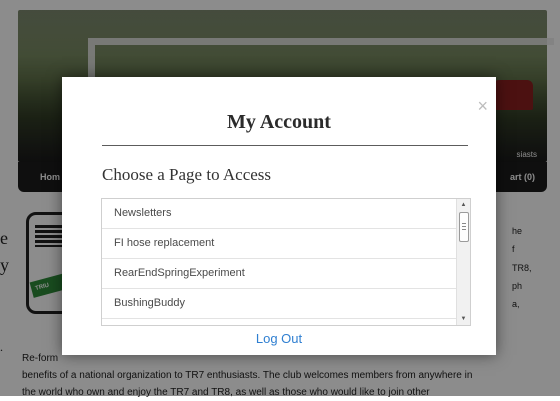 This screenshot has height=401, width=560. I want to click on scroll-down-arrow-icon: ▼, so click(463, 319).